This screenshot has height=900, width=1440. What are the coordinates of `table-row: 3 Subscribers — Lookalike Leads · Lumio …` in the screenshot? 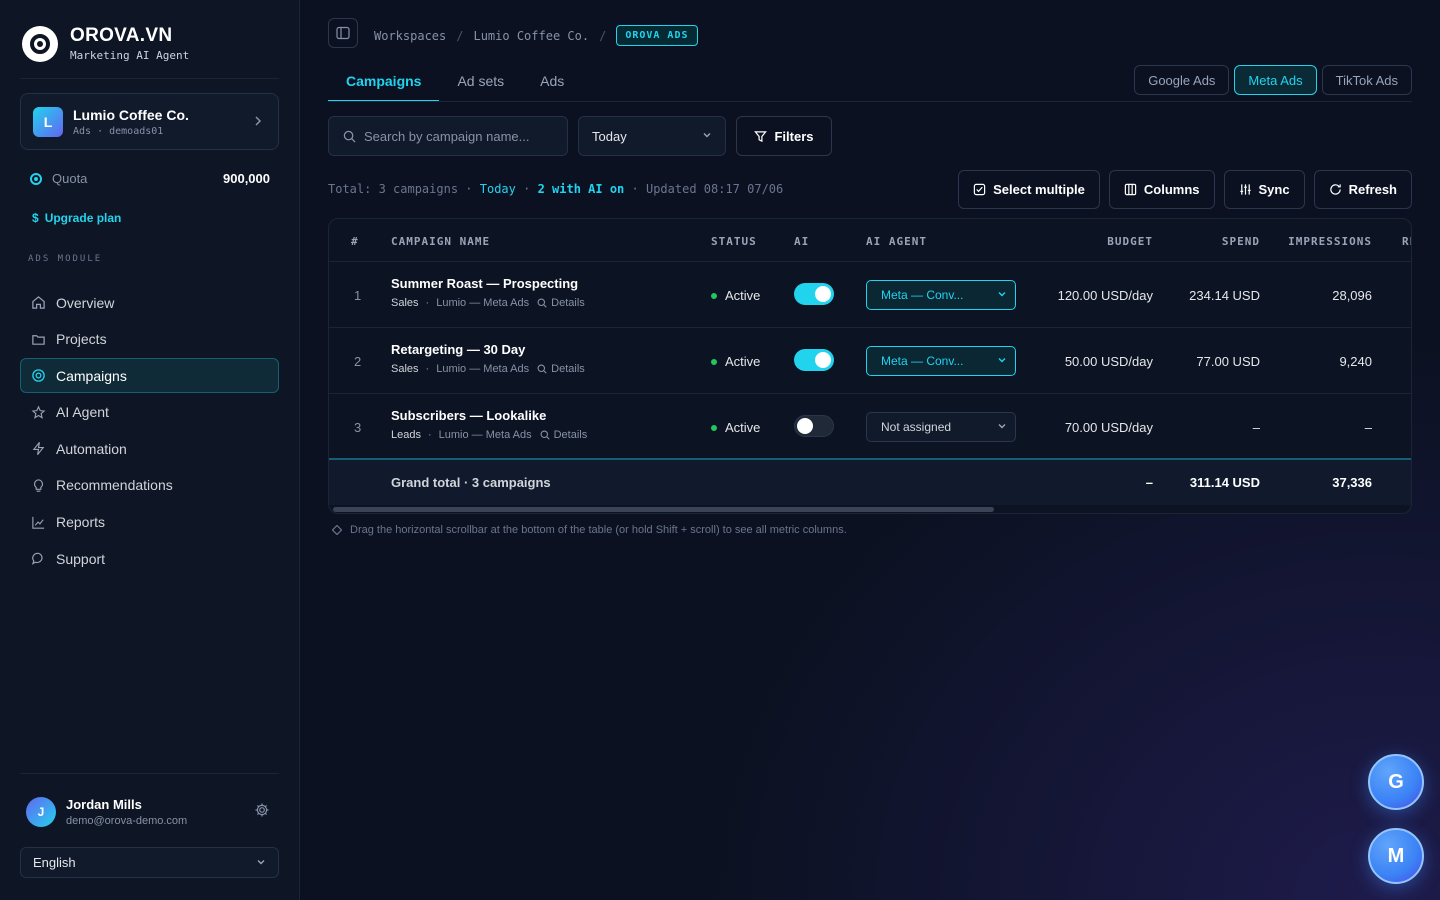 It's located at (870, 427).